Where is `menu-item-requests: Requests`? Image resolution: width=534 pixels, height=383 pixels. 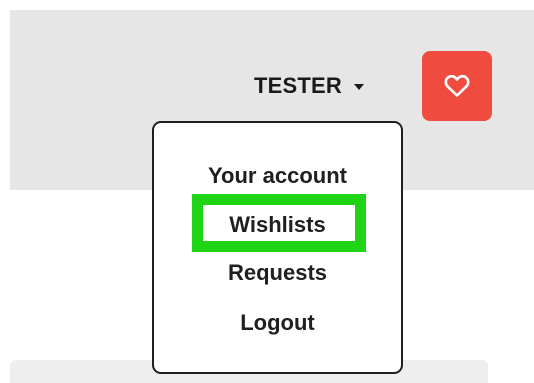
menu-item-requests: Requests is located at coordinates (277, 273).